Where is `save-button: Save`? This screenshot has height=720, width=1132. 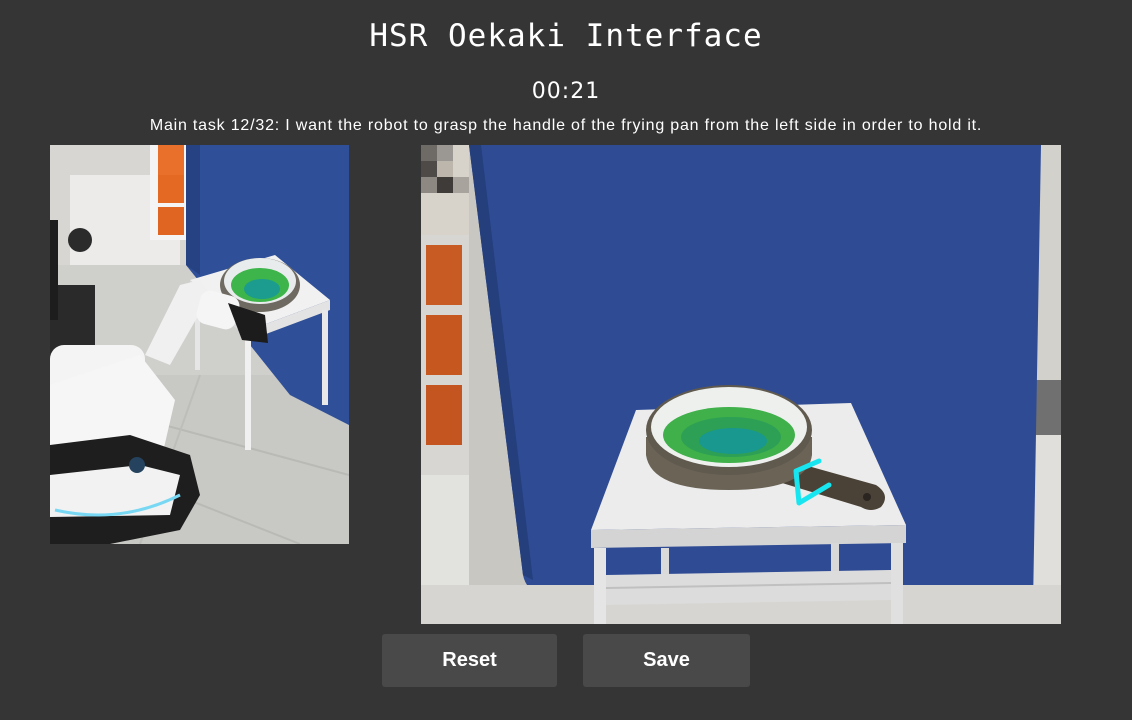
save-button: Save is located at coordinates (666, 660).